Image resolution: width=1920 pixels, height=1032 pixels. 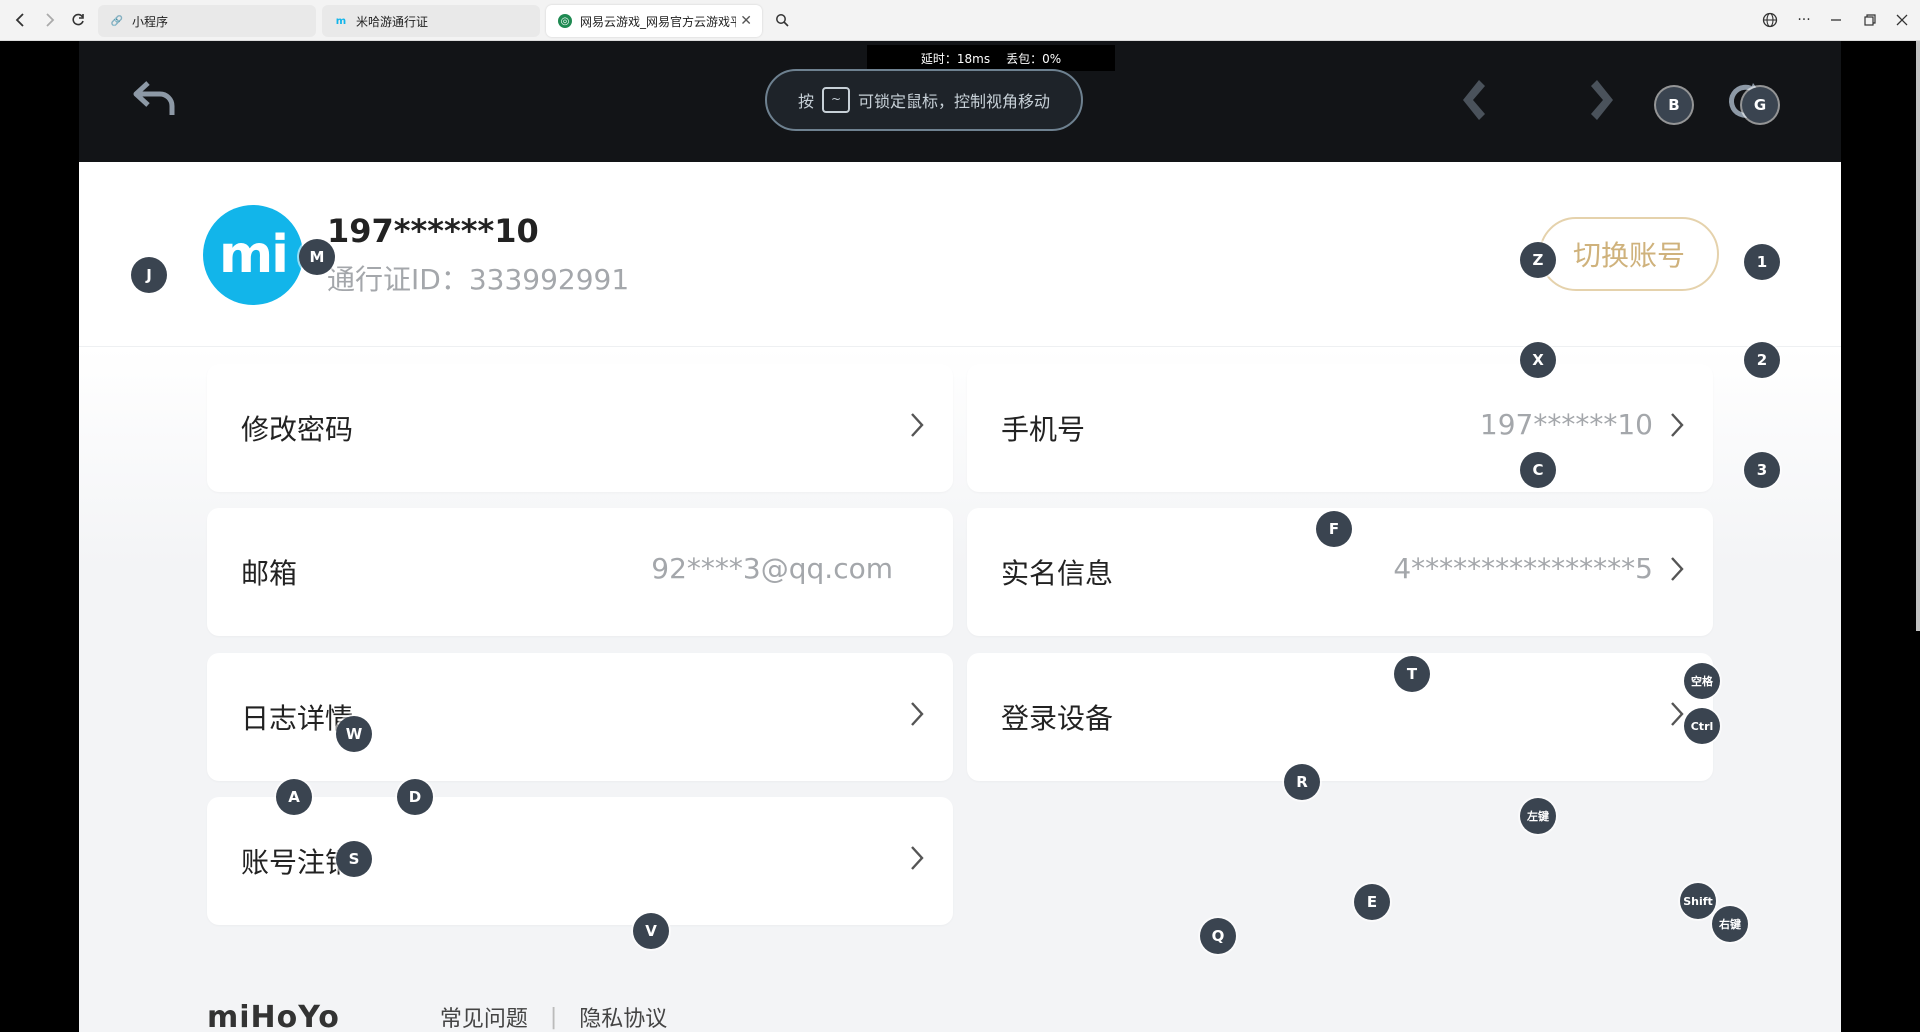 I want to click on key-bubble-b: B, so click(x=1674, y=105).